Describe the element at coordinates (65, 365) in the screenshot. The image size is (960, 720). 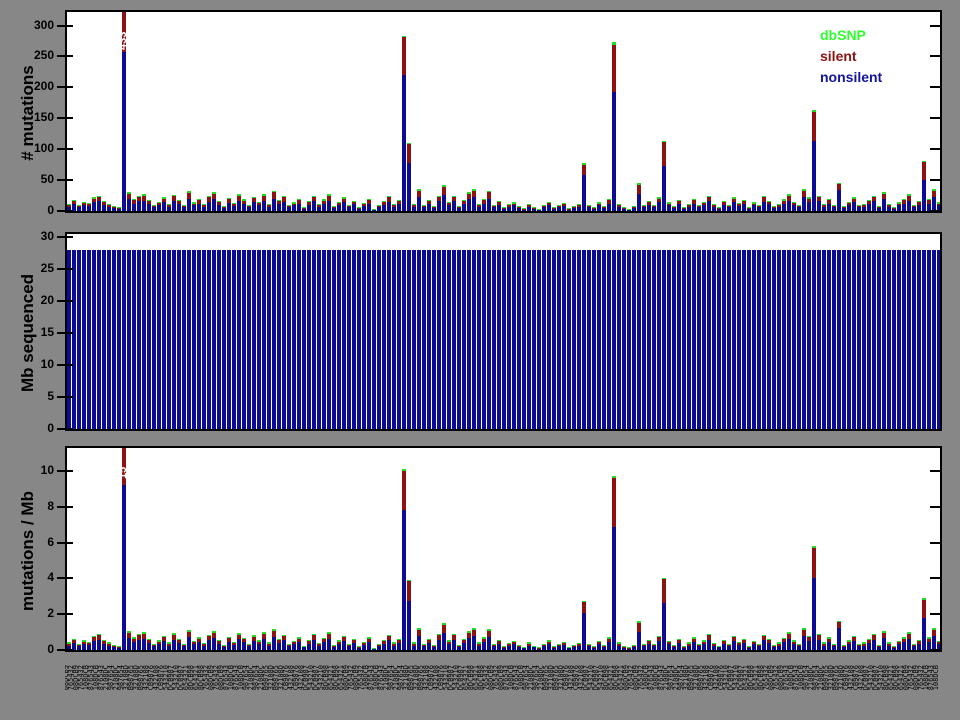
I see `y-tick-mark` at that location.